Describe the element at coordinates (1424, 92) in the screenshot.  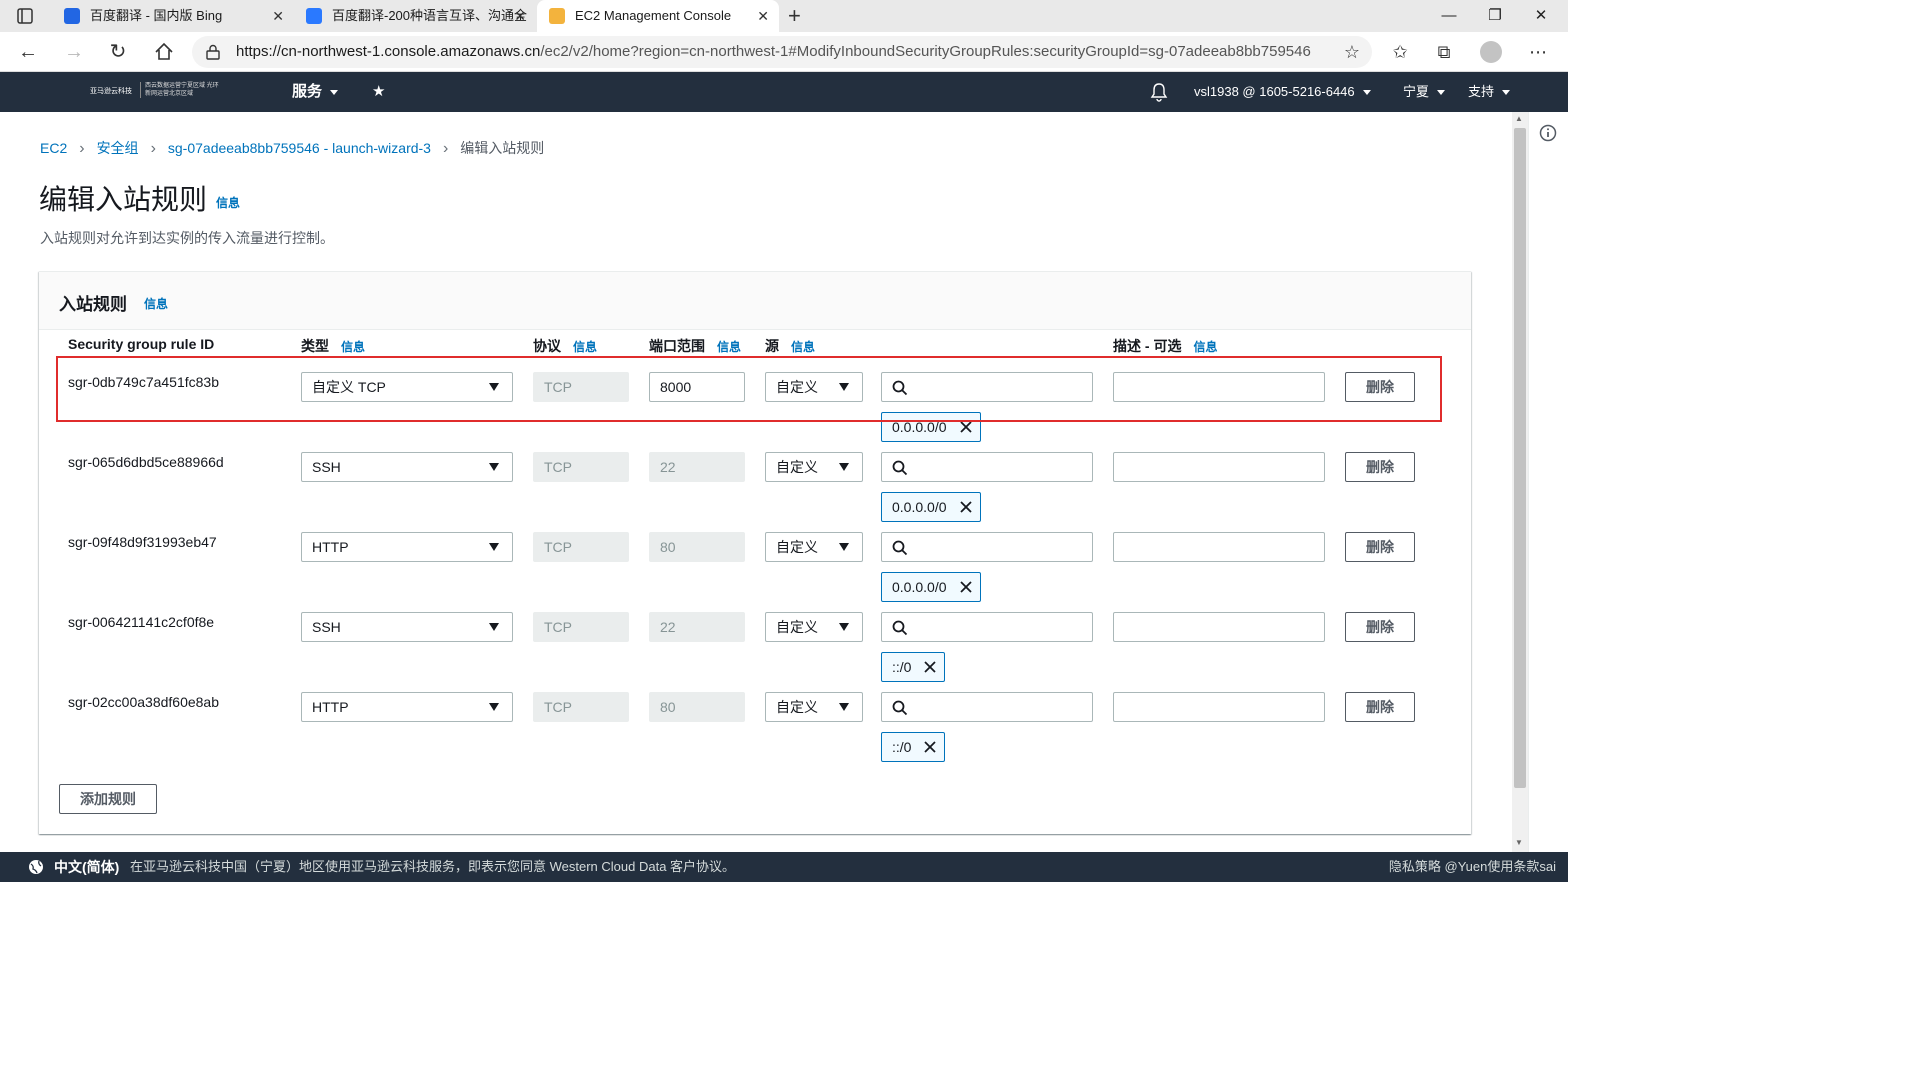
I see `region-menu: 宁夏` at that location.